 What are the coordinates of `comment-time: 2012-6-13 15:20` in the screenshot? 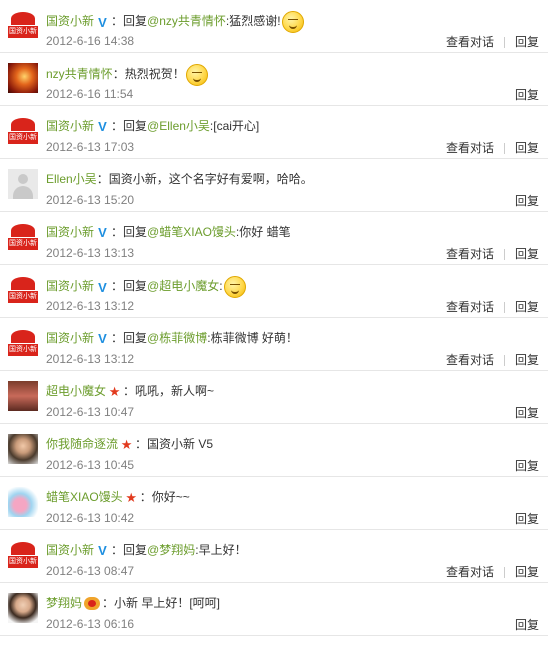 It's located at (90, 200).